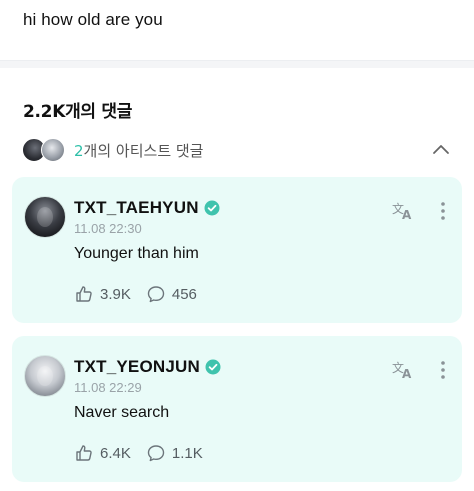 This screenshot has width=474, height=491. Describe the element at coordinates (115, 294) in the screenshot. I see `like-count: 3.9K` at that location.